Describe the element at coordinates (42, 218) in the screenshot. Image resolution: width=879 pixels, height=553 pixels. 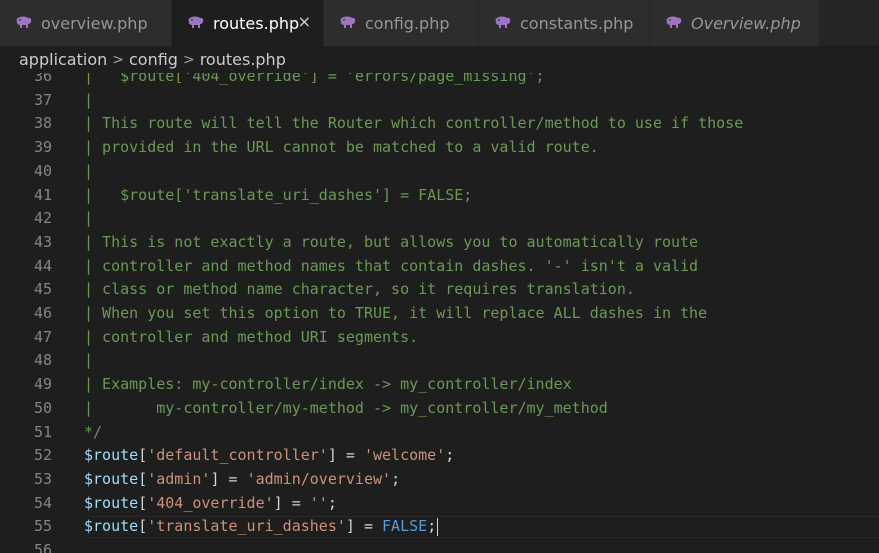
I see `line-number: 42` at that location.